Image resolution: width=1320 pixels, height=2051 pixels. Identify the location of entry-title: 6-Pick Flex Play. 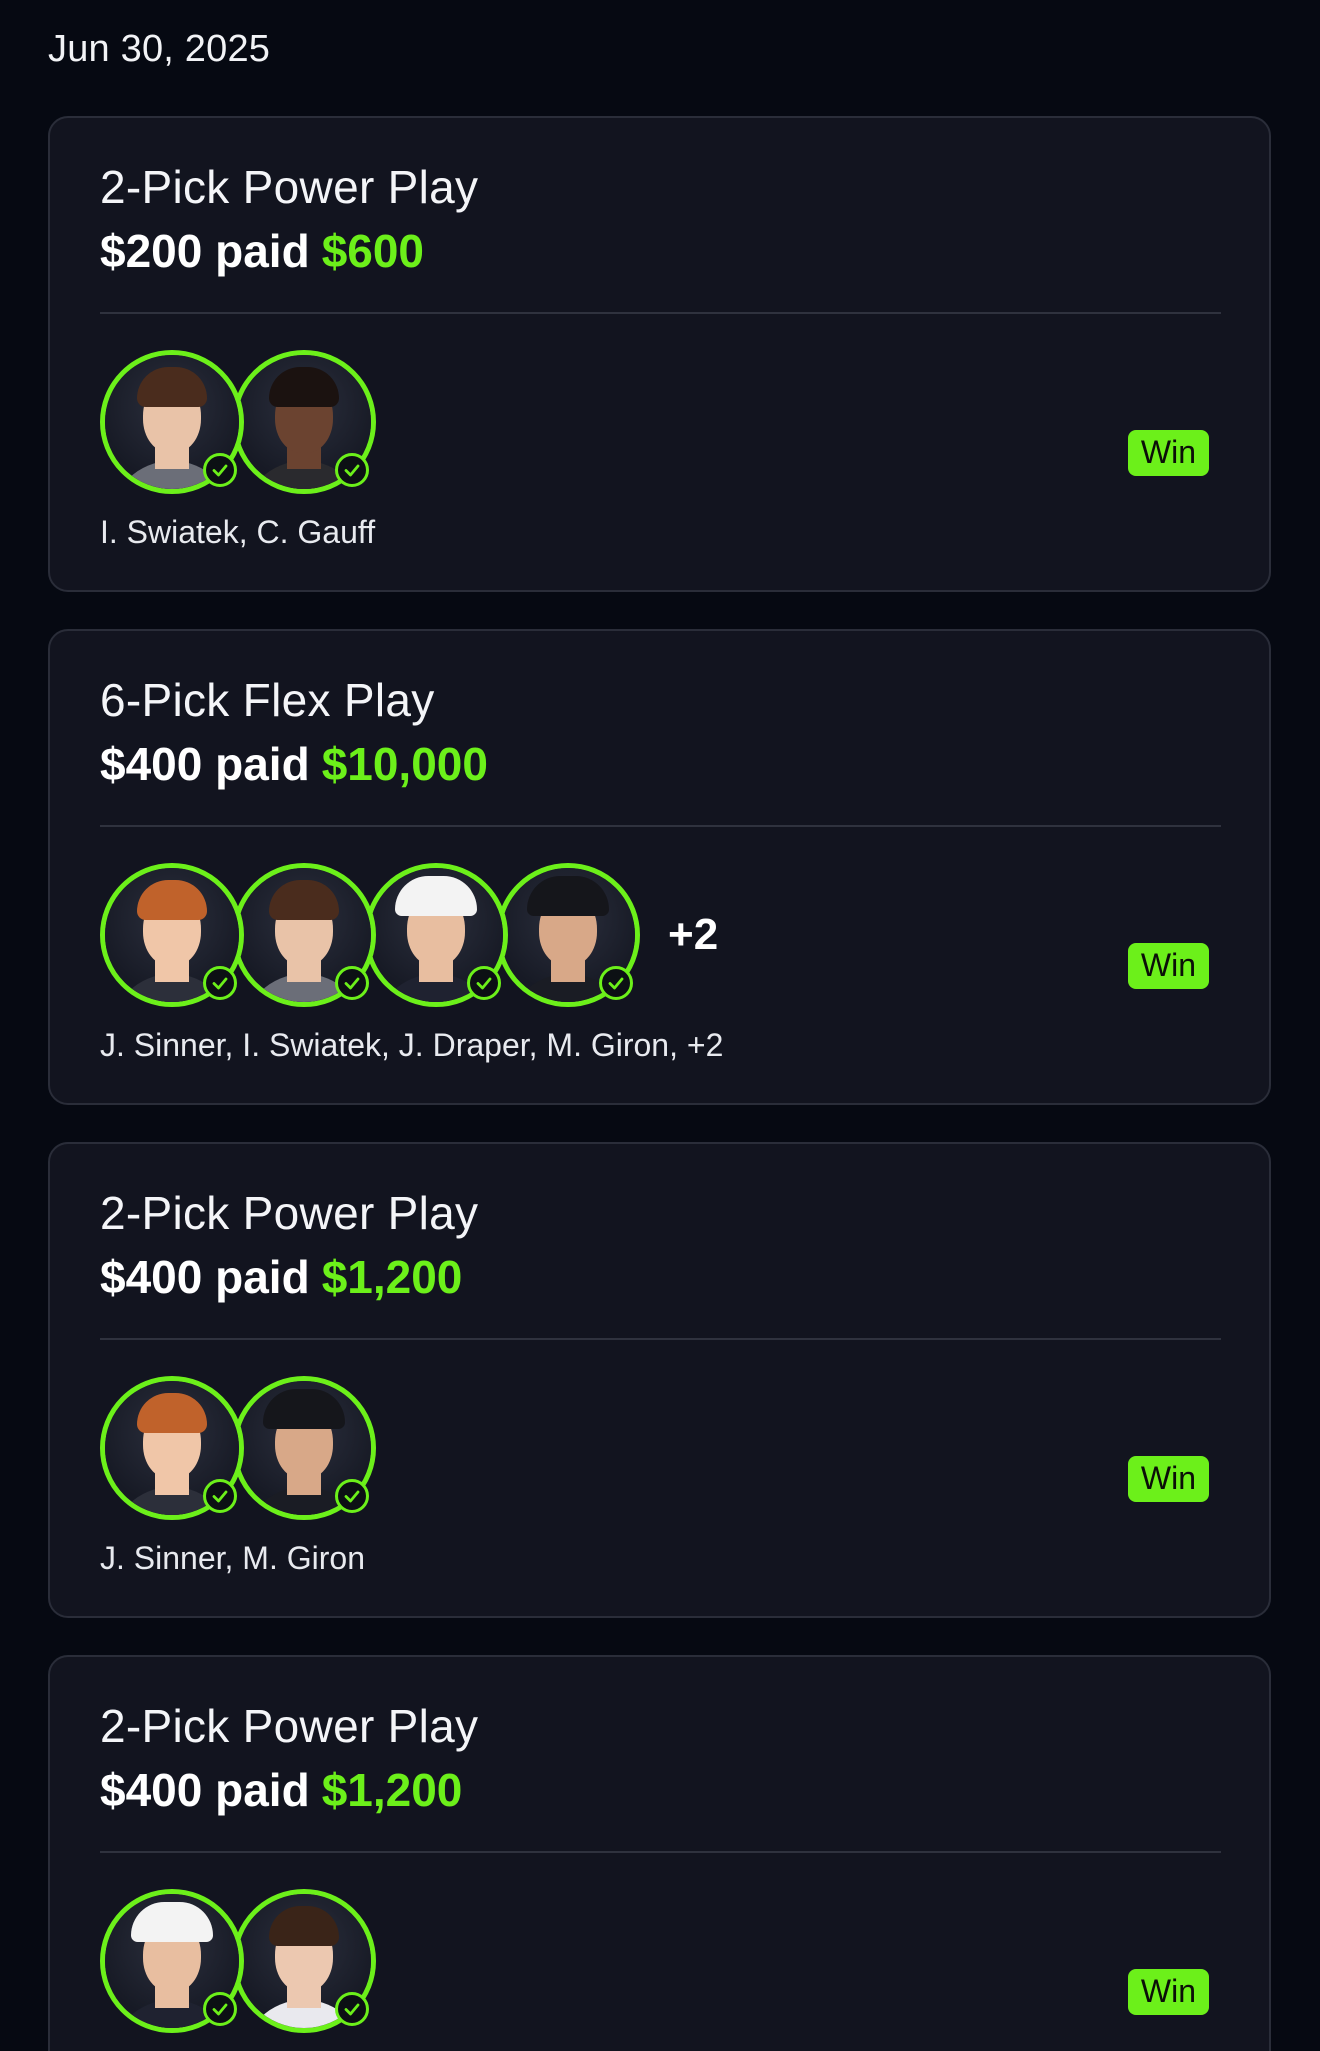
(267, 700).